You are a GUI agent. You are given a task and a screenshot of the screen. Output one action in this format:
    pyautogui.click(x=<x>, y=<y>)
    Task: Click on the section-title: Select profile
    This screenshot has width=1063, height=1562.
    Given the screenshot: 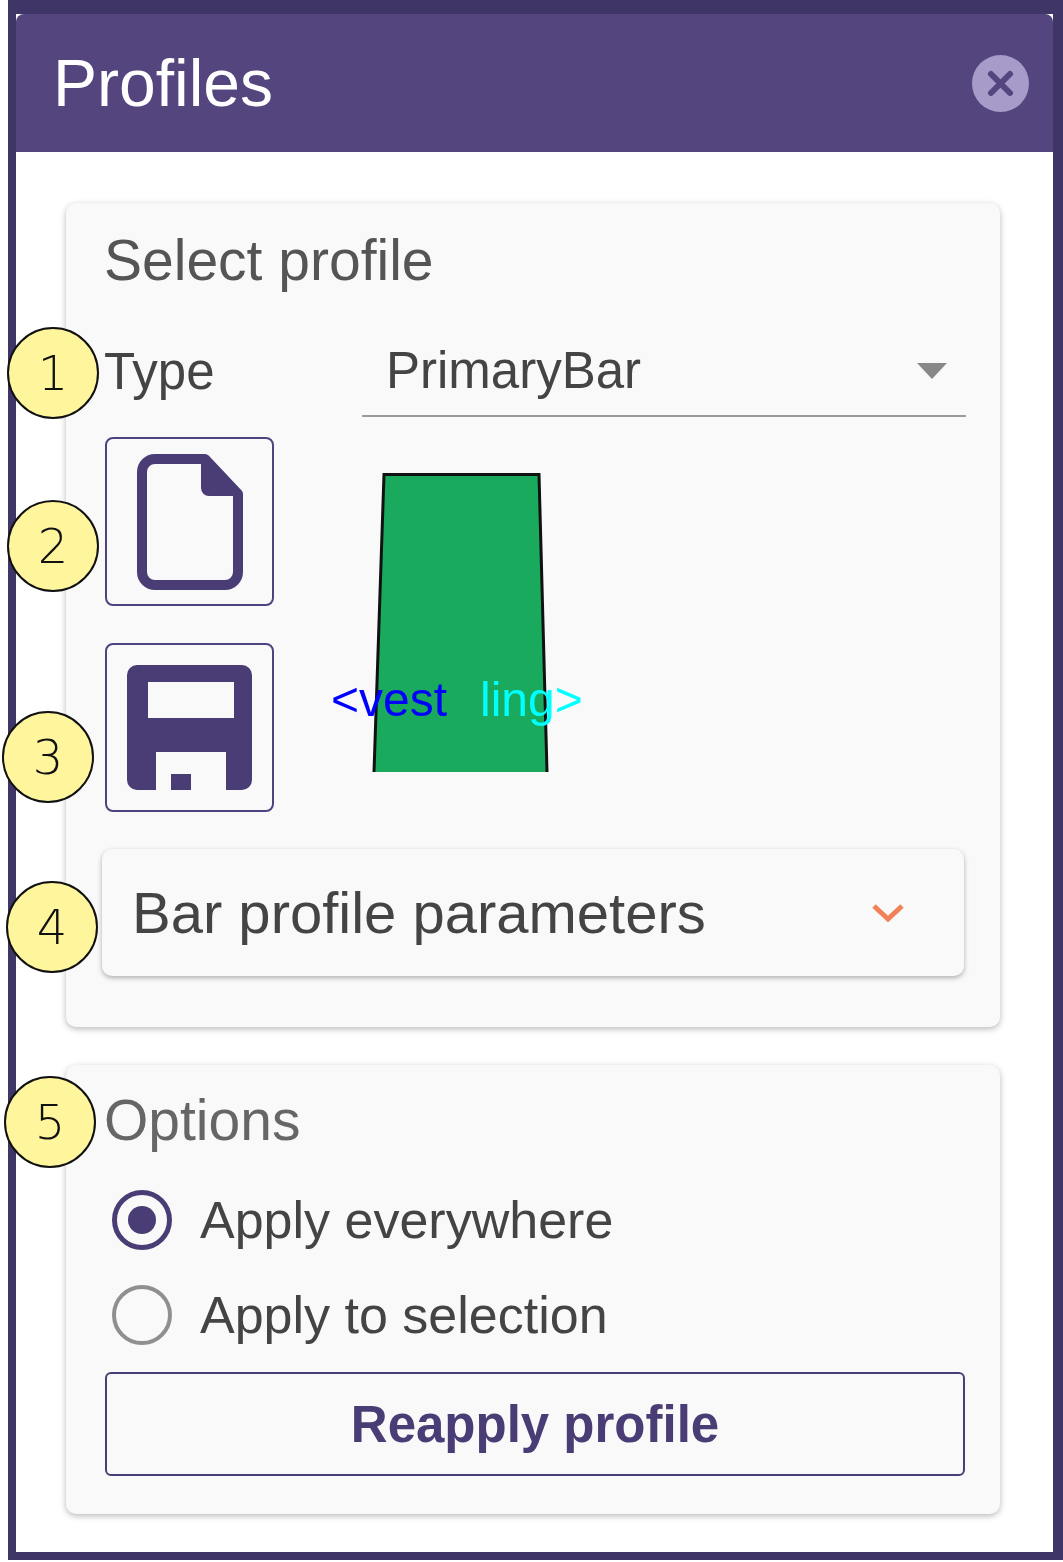 What is the action you would take?
    pyautogui.click(x=269, y=260)
    